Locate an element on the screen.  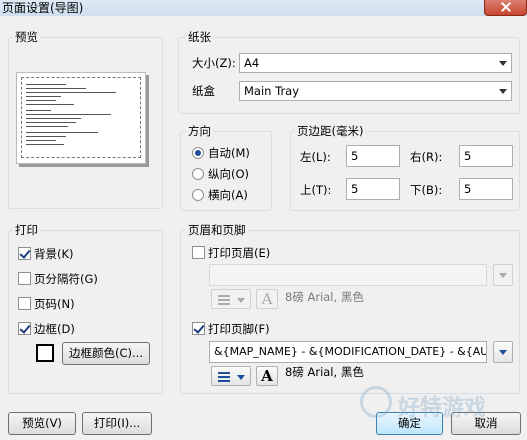
orientation-landscape-label: 横向(A) is located at coordinates (228, 195).